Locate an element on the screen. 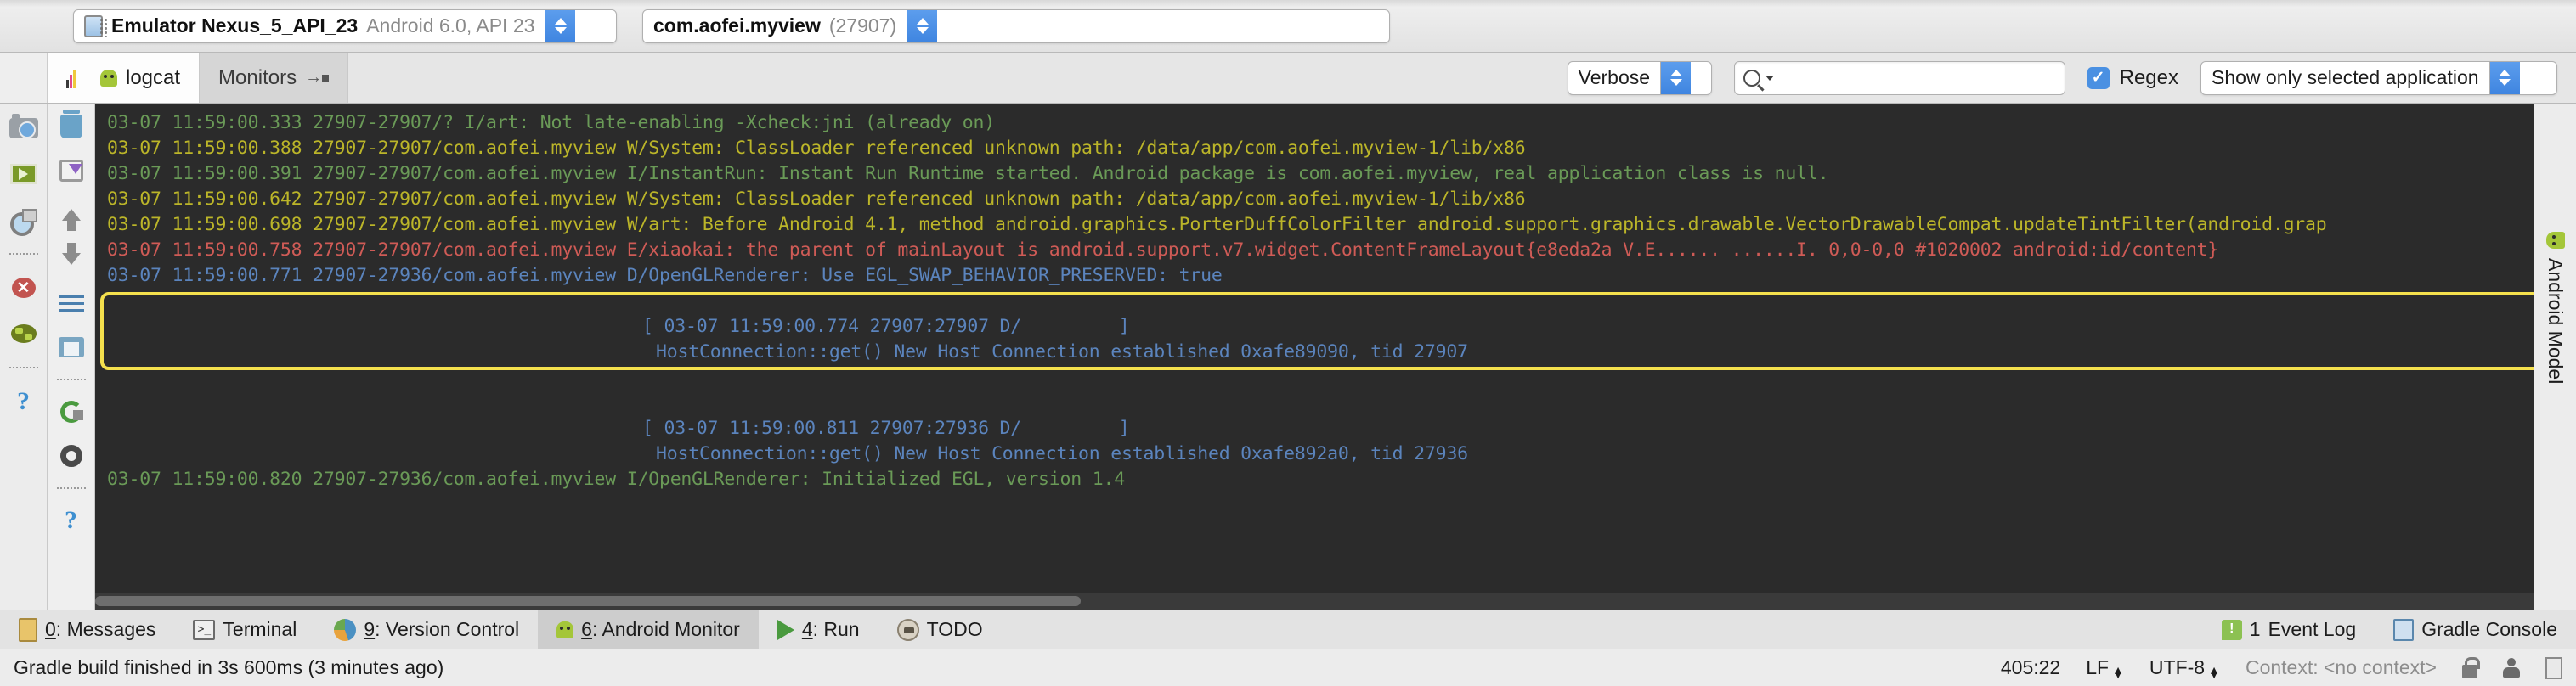  log-level-combo: Verbose is located at coordinates (1639, 77).